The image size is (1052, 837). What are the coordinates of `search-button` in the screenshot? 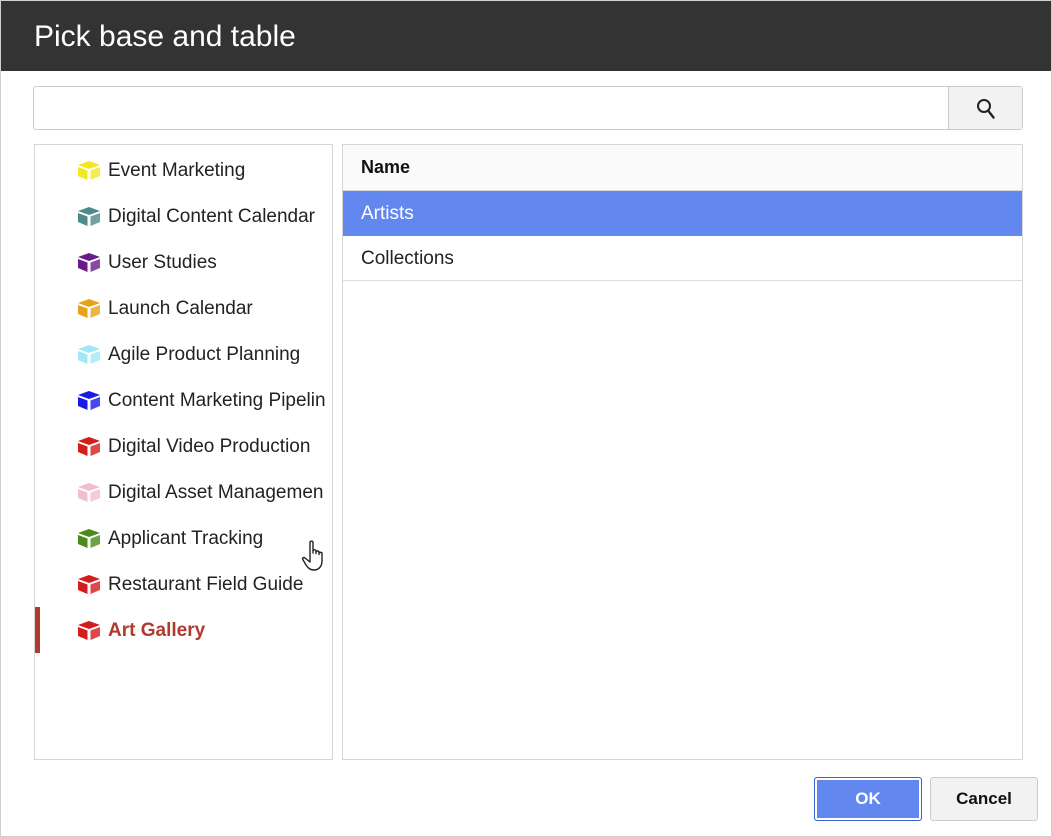 It's located at (985, 108).